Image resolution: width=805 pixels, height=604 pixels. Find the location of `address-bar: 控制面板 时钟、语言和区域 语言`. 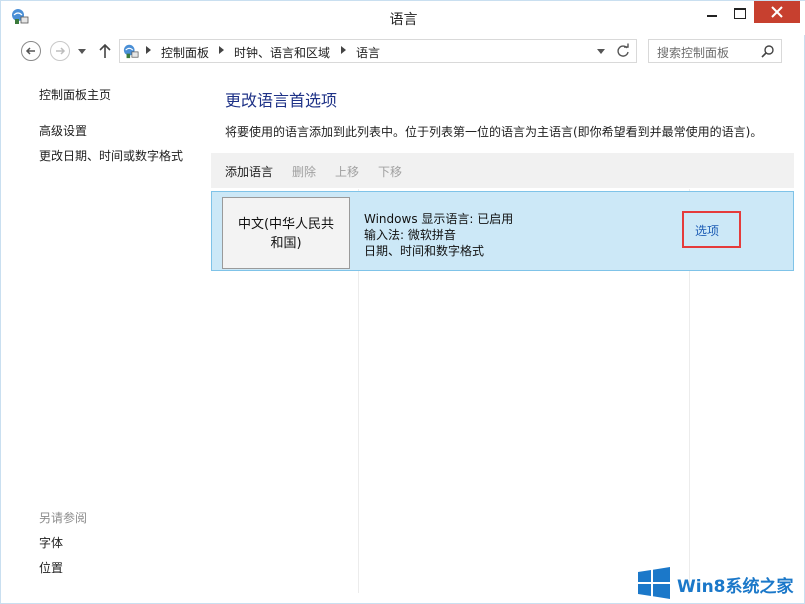

address-bar: 控制面板 时钟、语言和区域 语言 is located at coordinates (378, 51).